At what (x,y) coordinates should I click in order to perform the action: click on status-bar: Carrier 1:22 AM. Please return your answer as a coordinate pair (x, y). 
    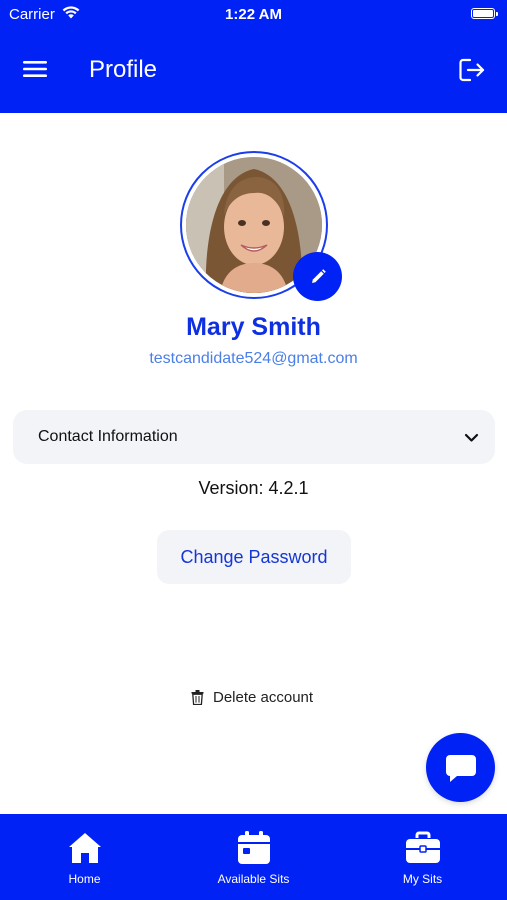
    Looking at the image, I should click on (253, 14).